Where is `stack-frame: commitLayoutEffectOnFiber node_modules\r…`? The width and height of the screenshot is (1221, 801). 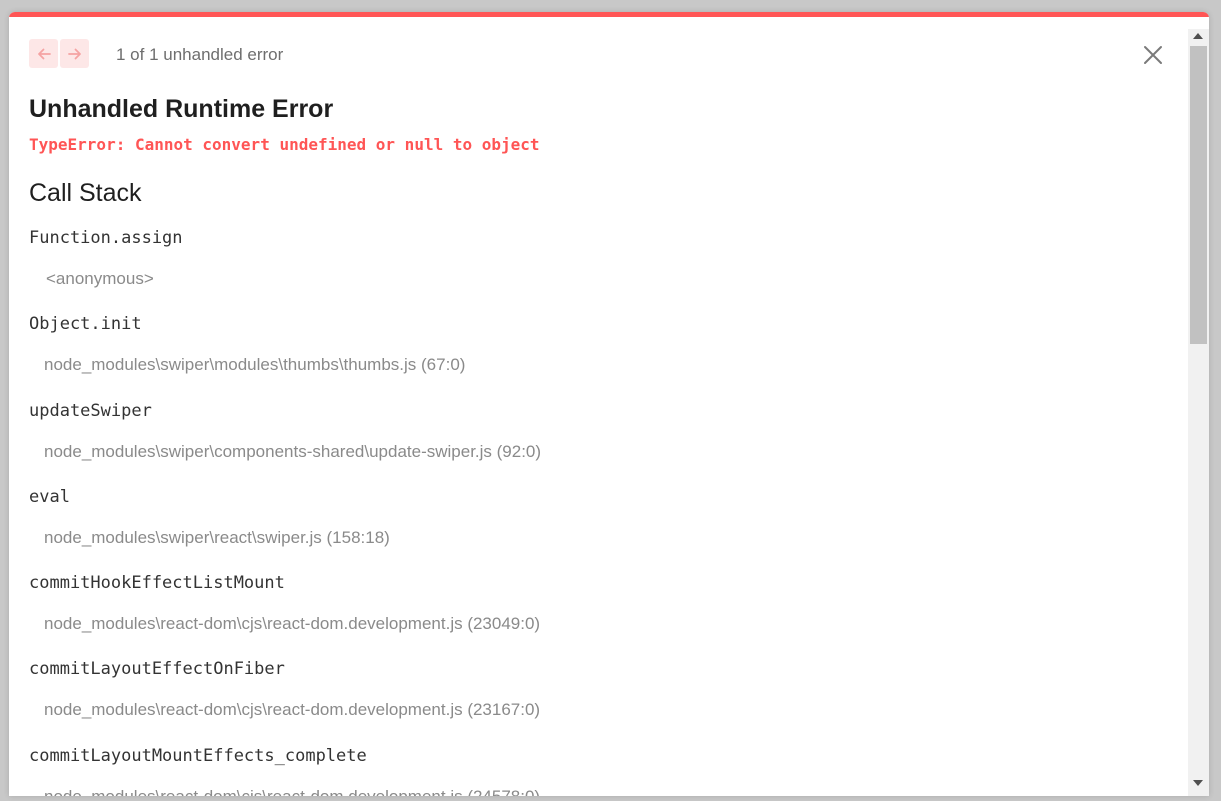
stack-frame: commitLayoutEffectOnFiber node_modules\r… is located at coordinates (598, 700).